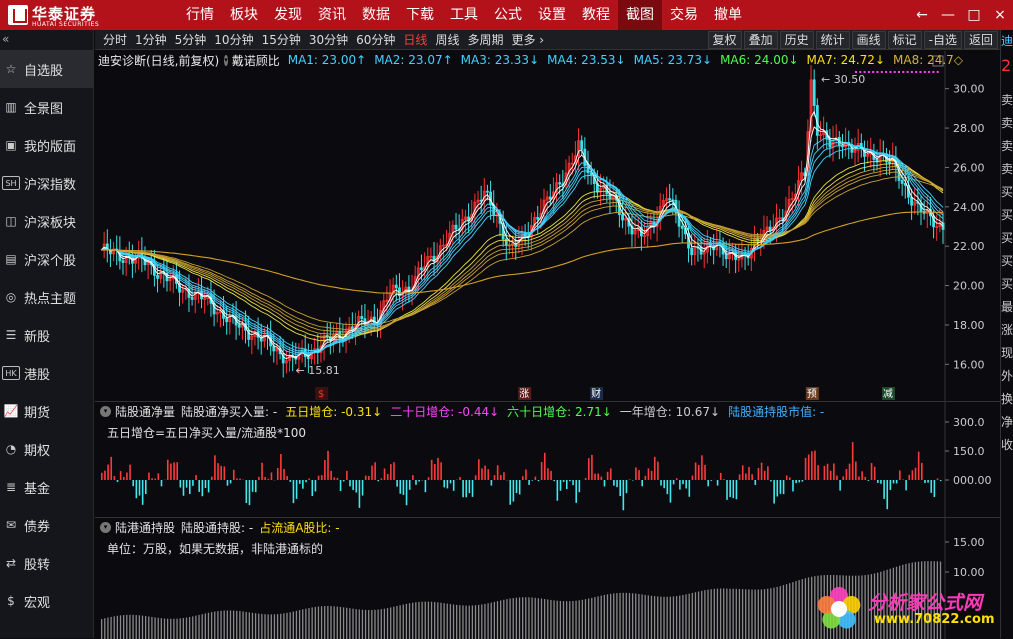  I want to click on sidebar-collapse-button: «, so click(46, 40).